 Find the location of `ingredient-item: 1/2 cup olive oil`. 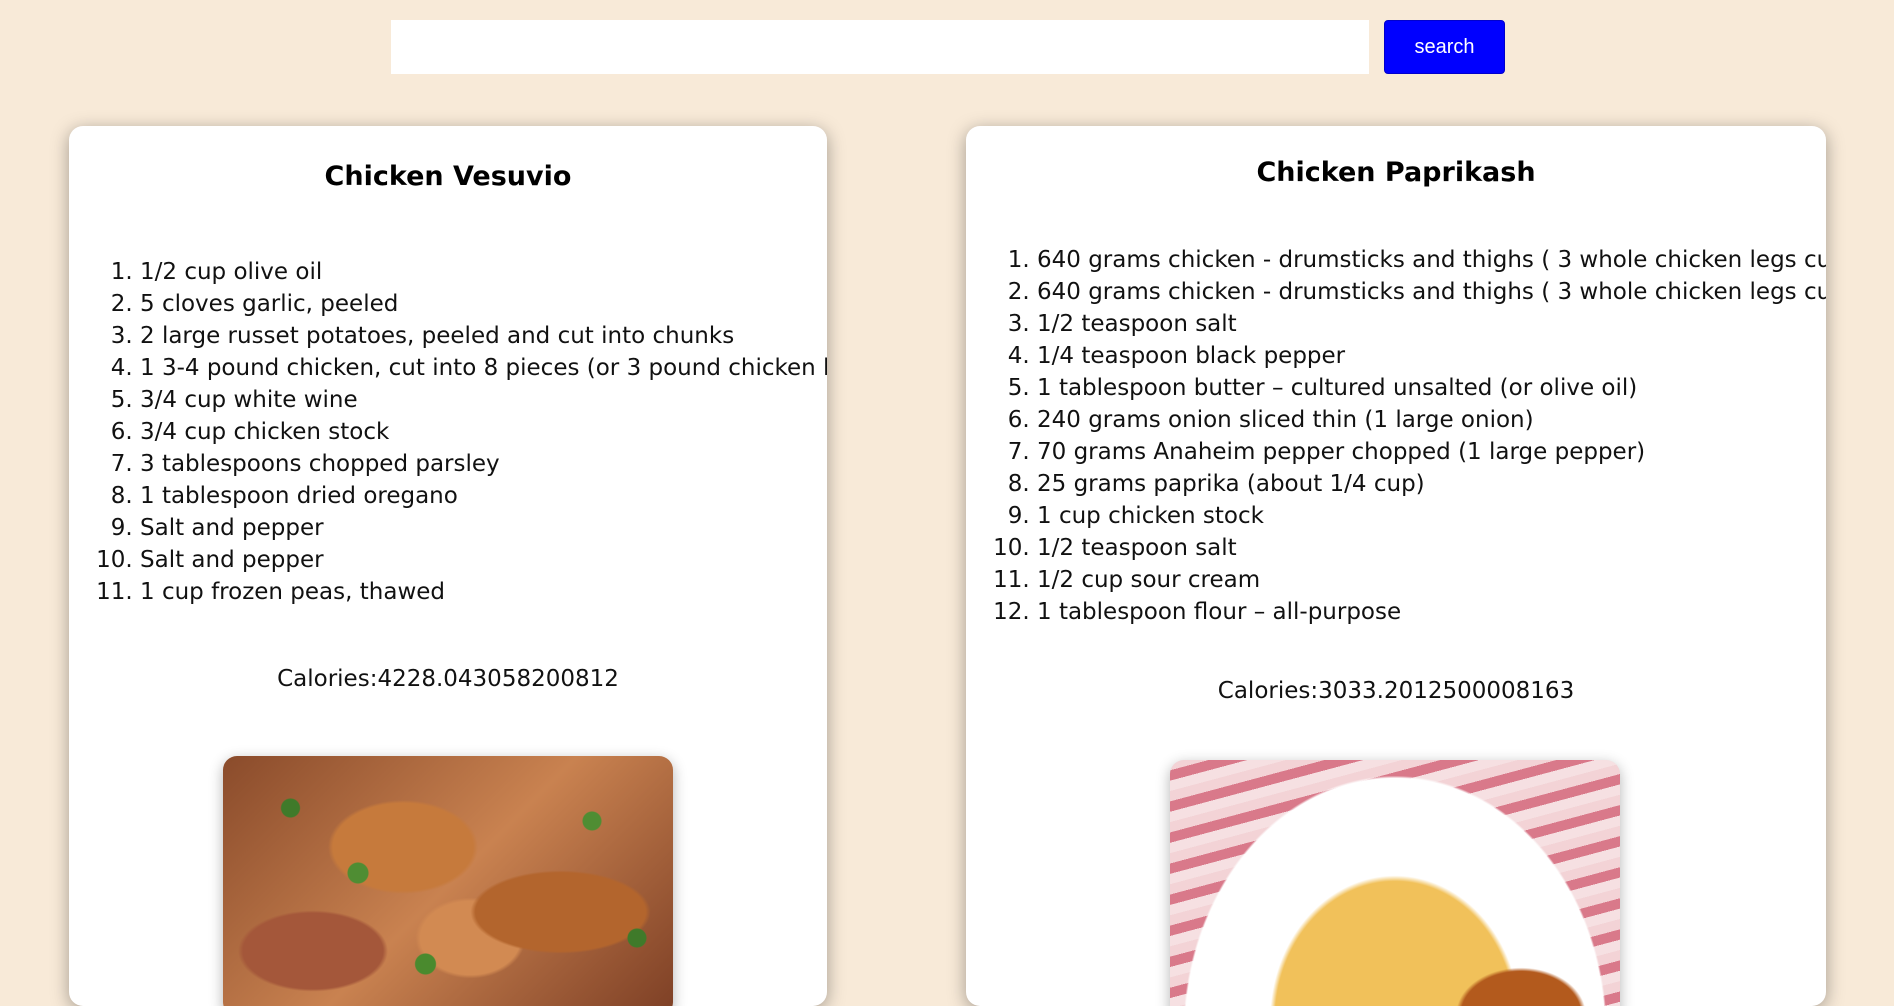

ingredient-item: 1/2 cup olive oil is located at coordinates (483, 272).